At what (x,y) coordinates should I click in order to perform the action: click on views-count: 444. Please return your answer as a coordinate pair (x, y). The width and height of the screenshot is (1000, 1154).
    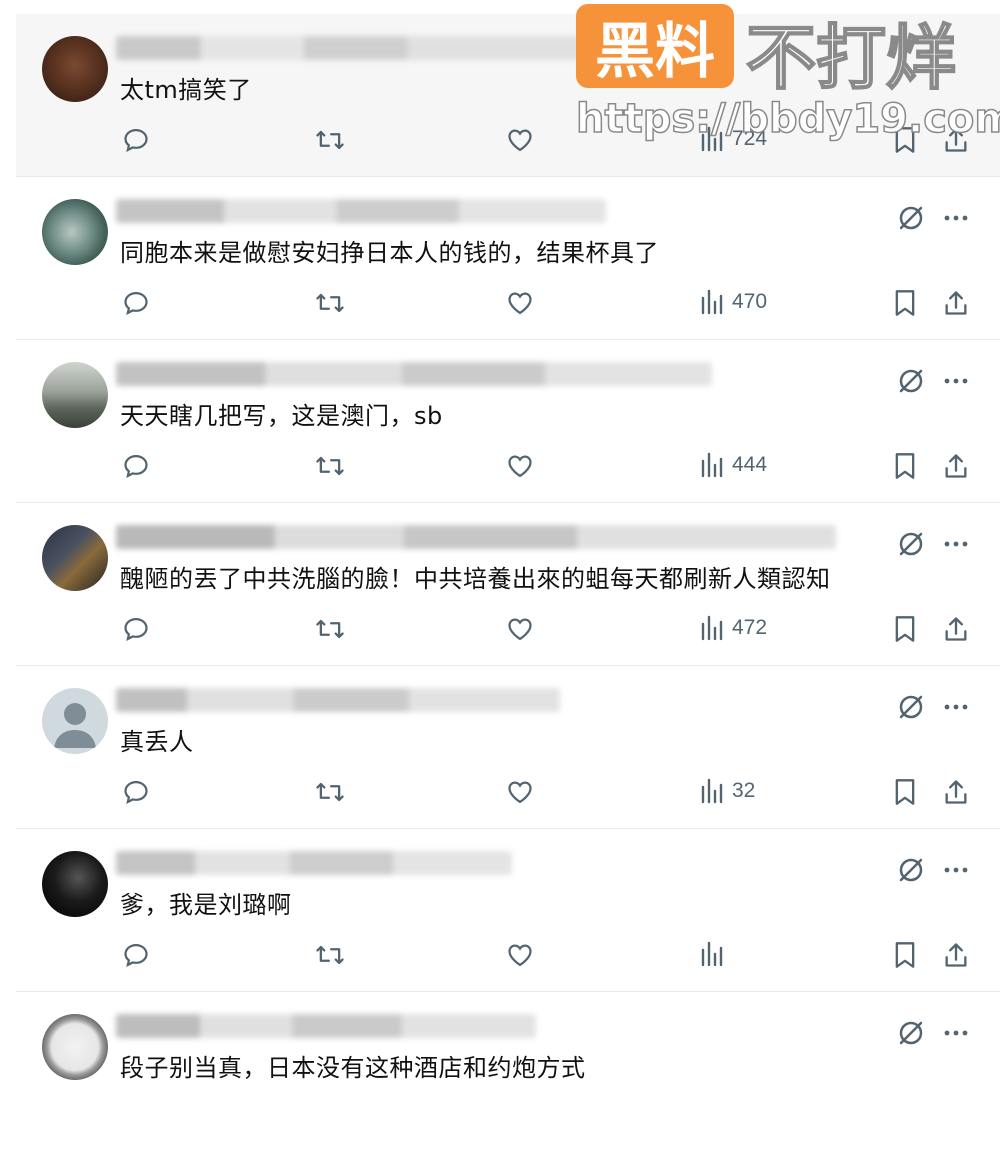
    Looking at the image, I should click on (733, 465).